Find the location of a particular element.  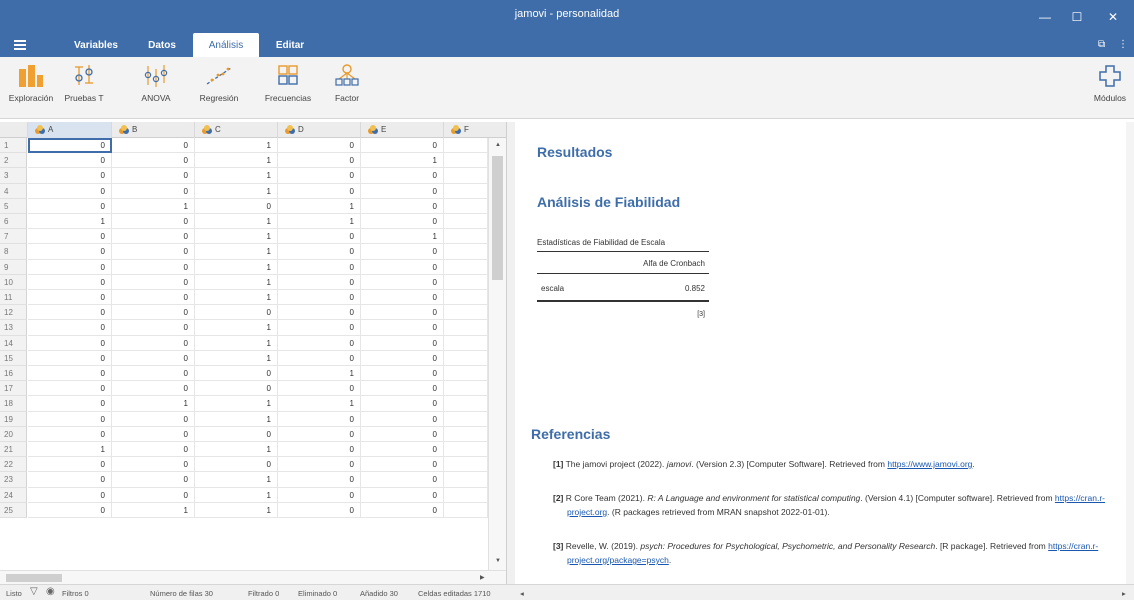

row-number: 25 is located at coordinates (13, 510).